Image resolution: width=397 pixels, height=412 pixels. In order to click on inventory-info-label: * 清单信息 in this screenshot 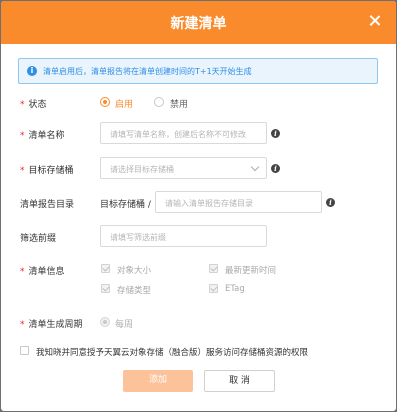, I will do `click(42, 272)`.